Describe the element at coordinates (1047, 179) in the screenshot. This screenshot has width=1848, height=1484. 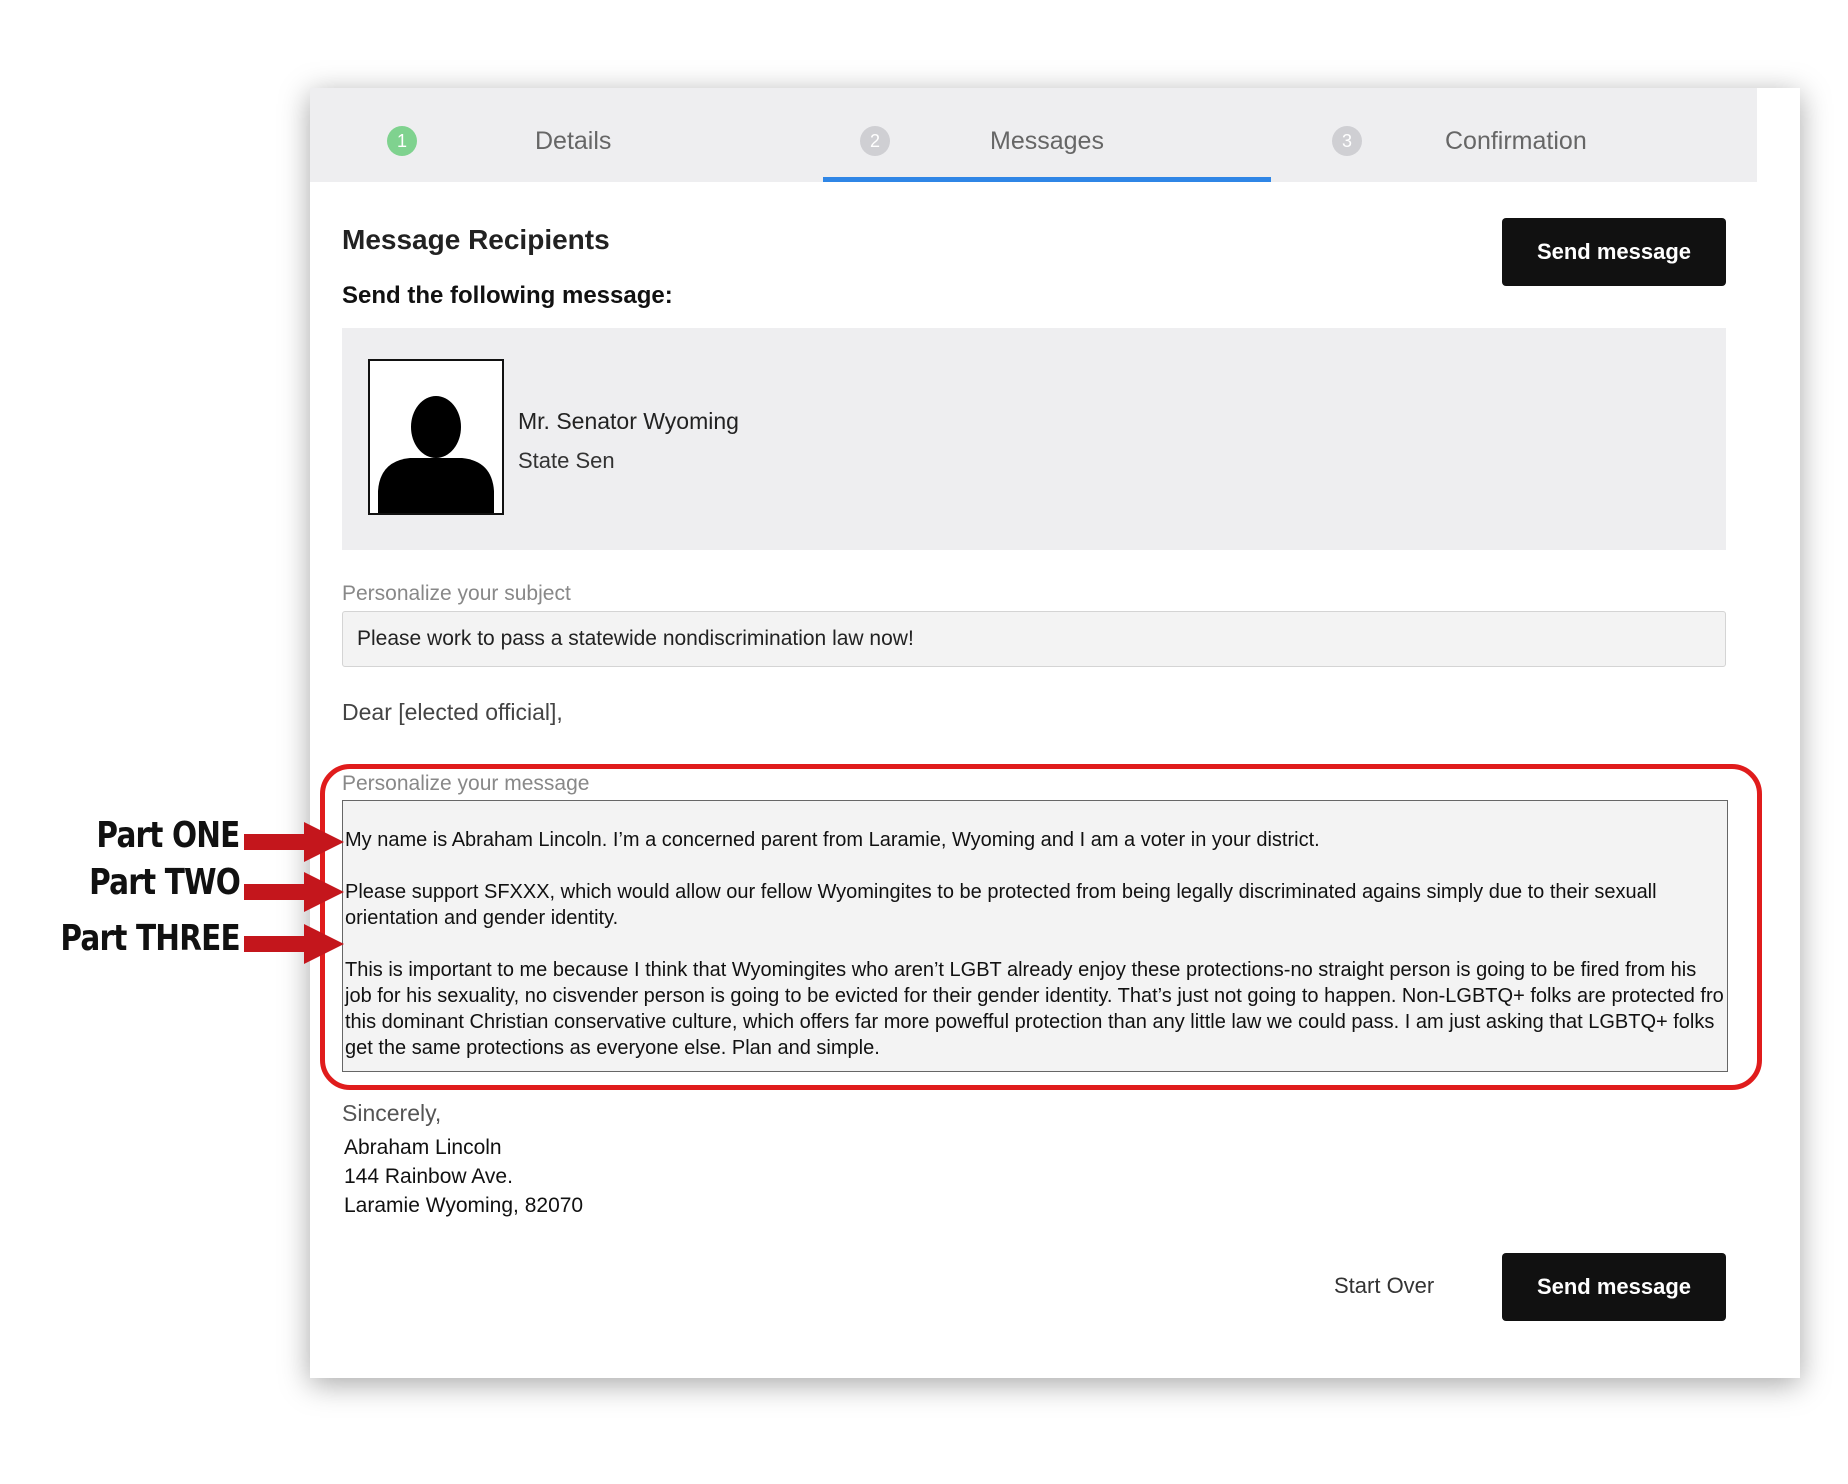
I see `active-tab-indicator` at that location.